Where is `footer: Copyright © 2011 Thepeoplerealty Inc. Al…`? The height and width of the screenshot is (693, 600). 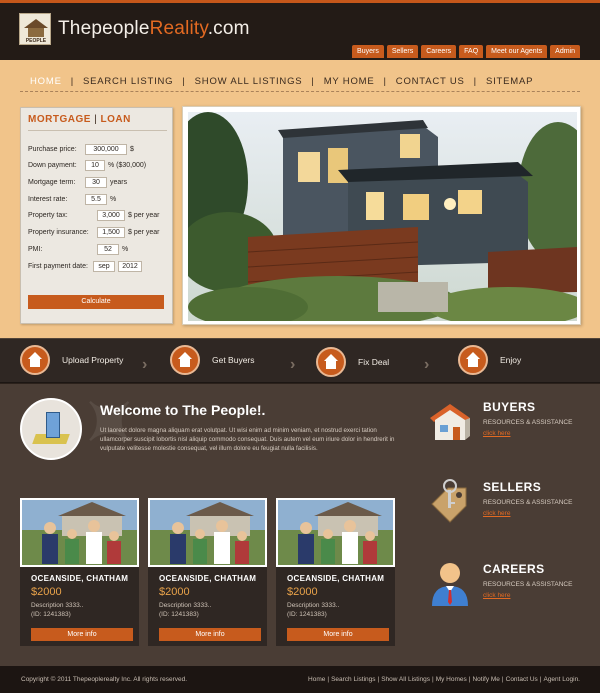
footer: Copyright © 2011 Thepeoplerealty Inc. Al… is located at coordinates (300, 679).